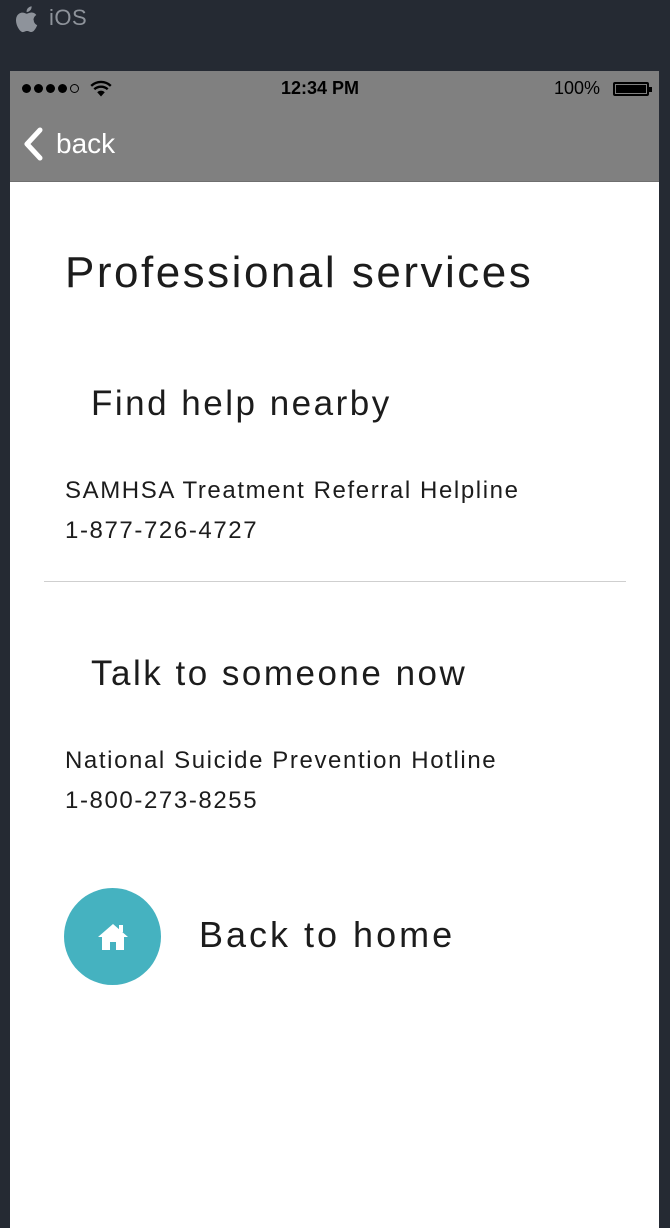 The width and height of the screenshot is (670, 1228). Describe the element at coordinates (86, 143) in the screenshot. I see `back-label: back` at that location.